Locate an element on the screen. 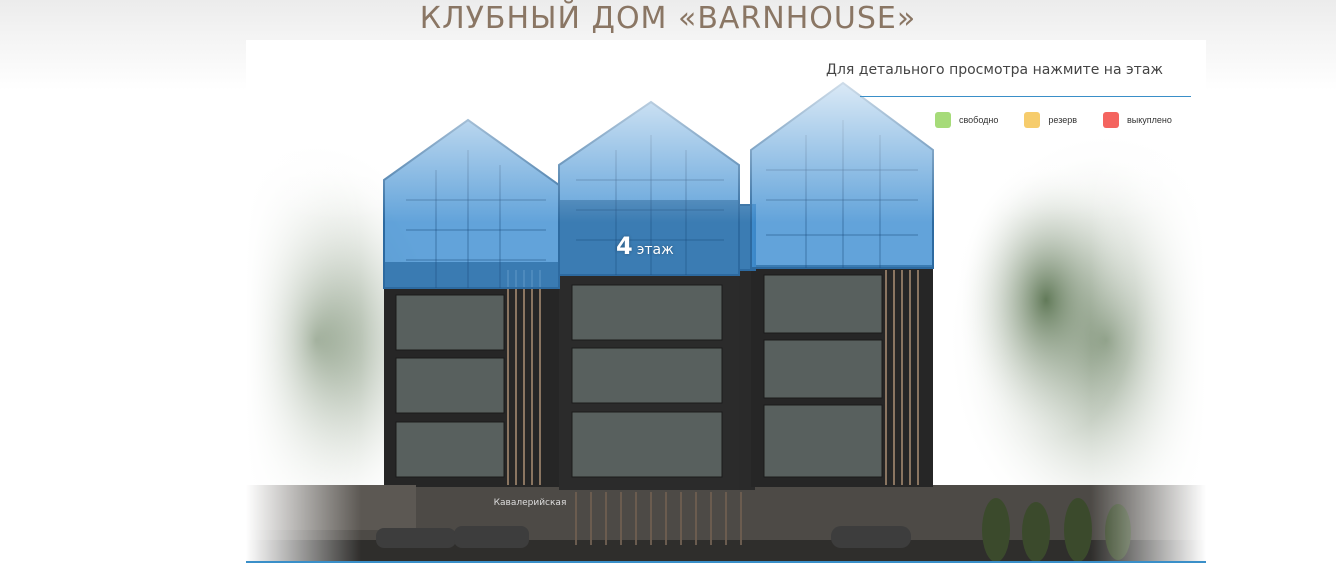  legend-swatch-free is located at coordinates (943, 120).